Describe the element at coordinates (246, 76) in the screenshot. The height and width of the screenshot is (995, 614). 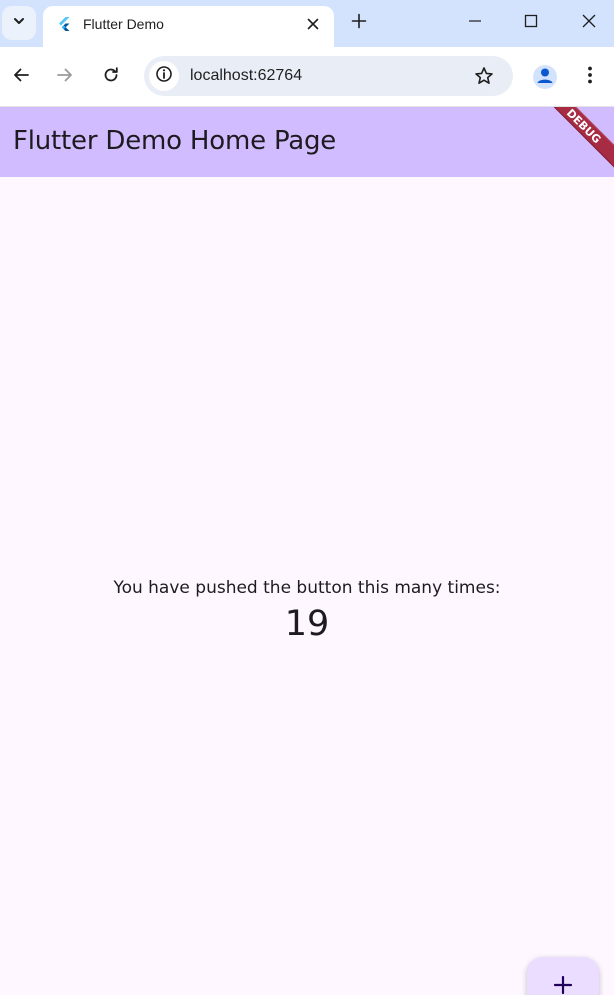
I see `url-text: localhost:62764` at that location.